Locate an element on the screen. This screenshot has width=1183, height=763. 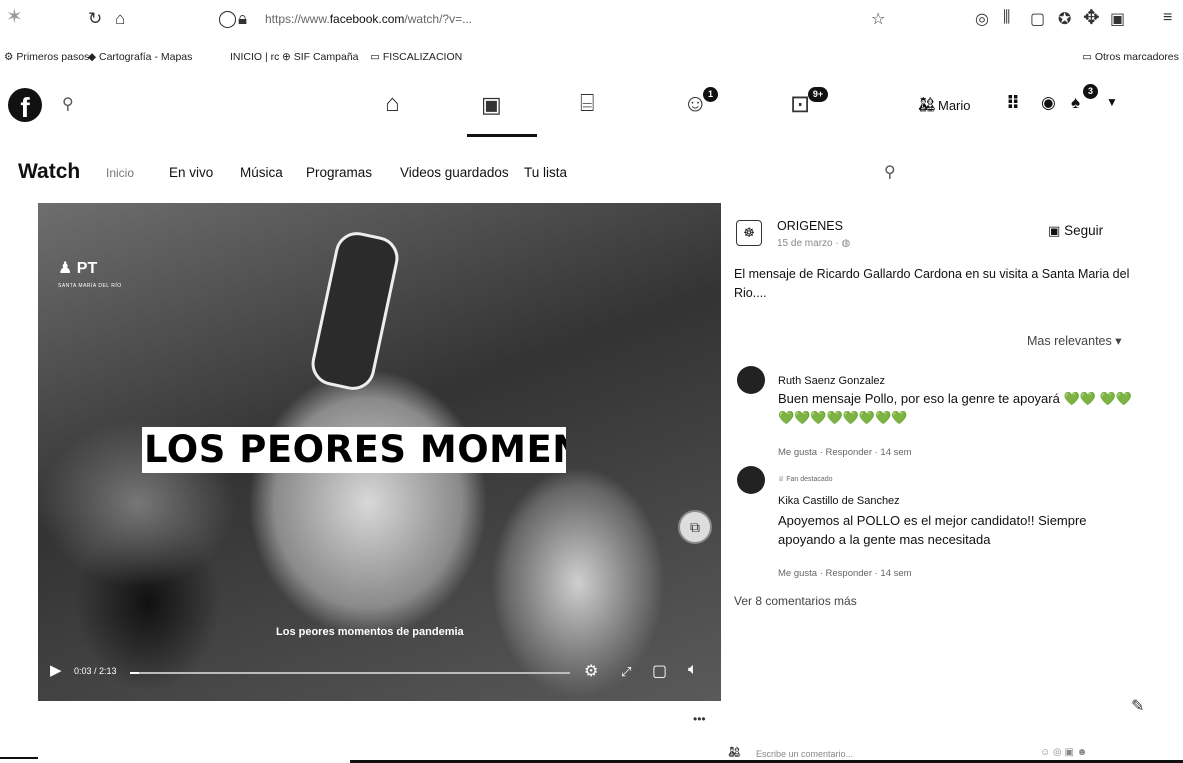
account-icon: ▣ is located at coordinates (1117, 19).